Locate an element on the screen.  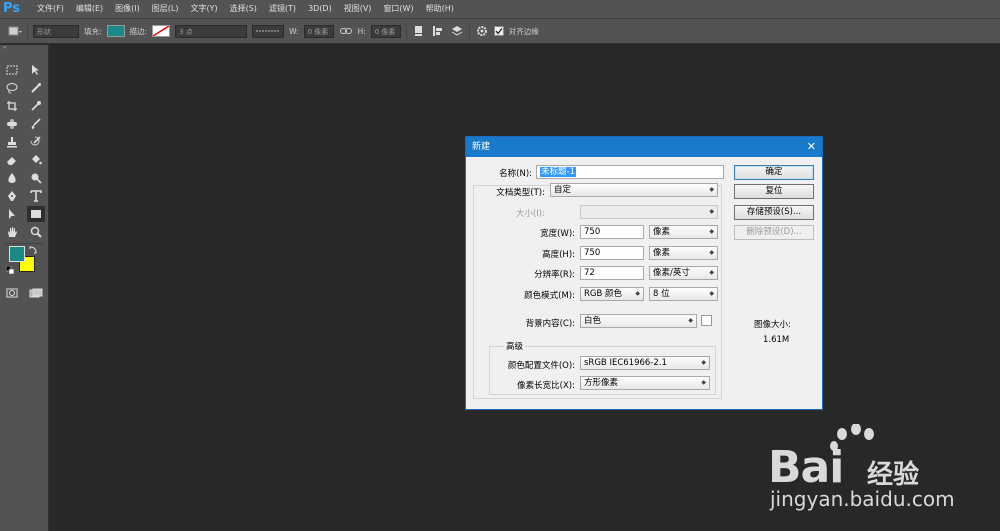
paint-bucket-tool-icon is located at coordinates (36, 160).